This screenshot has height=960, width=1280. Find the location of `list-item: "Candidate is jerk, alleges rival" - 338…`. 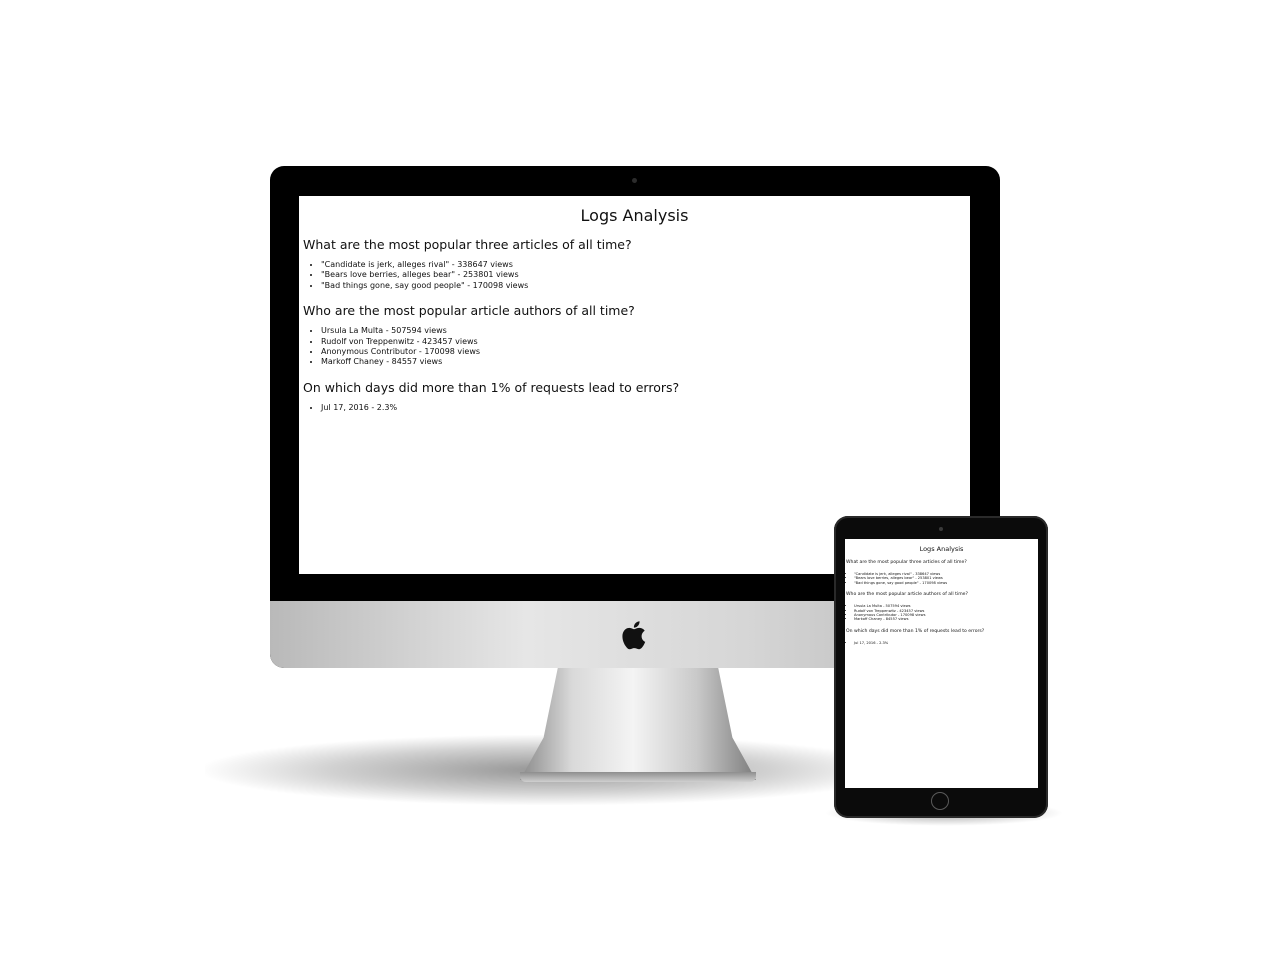

list-item: "Candidate is jerk, alleges rival" - 338… is located at coordinates (645, 265).